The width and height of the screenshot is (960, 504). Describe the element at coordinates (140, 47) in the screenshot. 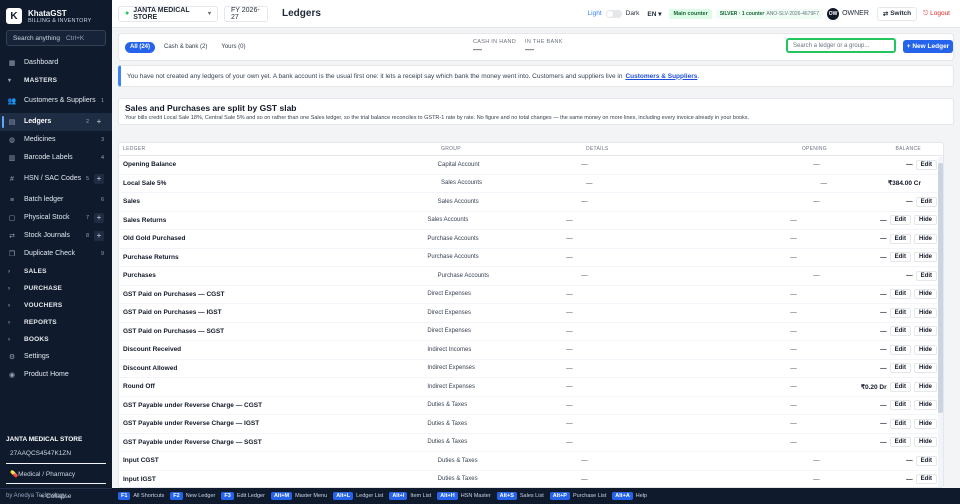

I see `filter-tab-0: All (24)` at that location.